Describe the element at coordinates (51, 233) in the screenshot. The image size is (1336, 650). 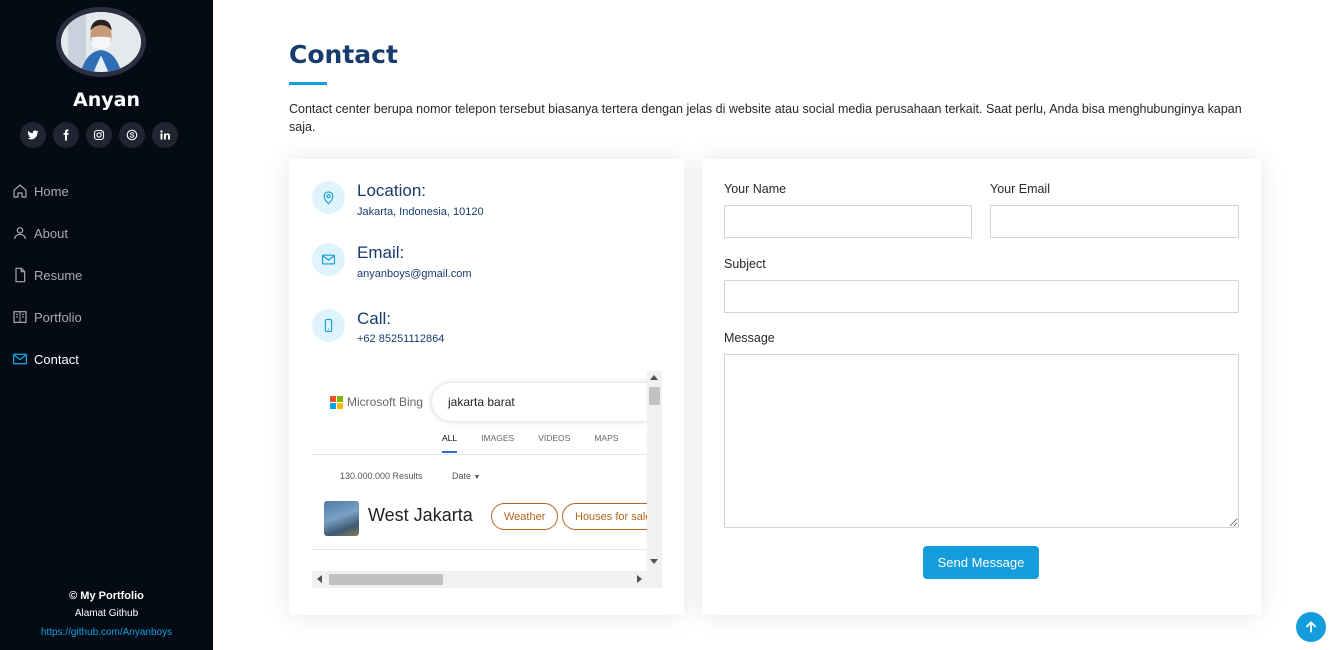
I see `nav-label-about: About` at that location.